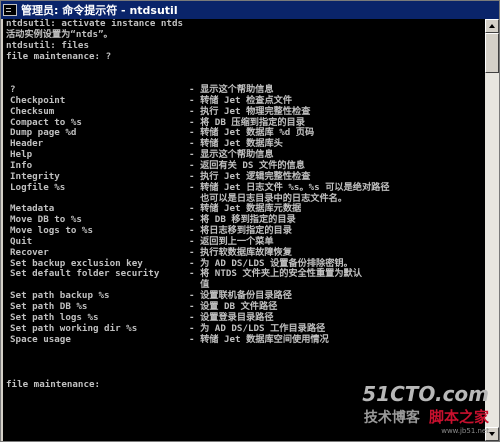  I want to click on console-line: file maintenance: ?, so click(59, 56).